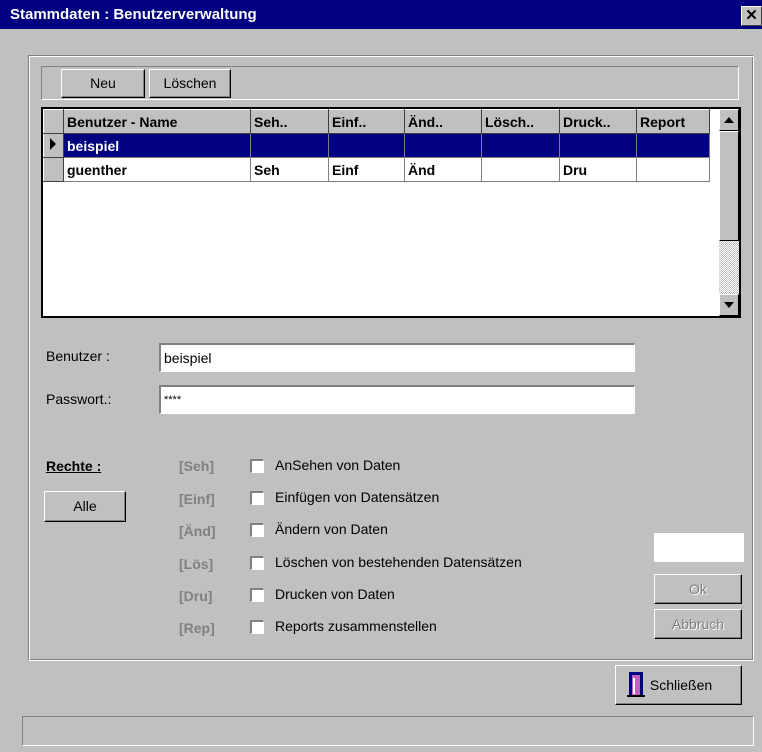 Image resolution: width=762 pixels, height=752 pixels. Describe the element at coordinates (257, 627) in the screenshot. I see `checkbox-rep` at that location.